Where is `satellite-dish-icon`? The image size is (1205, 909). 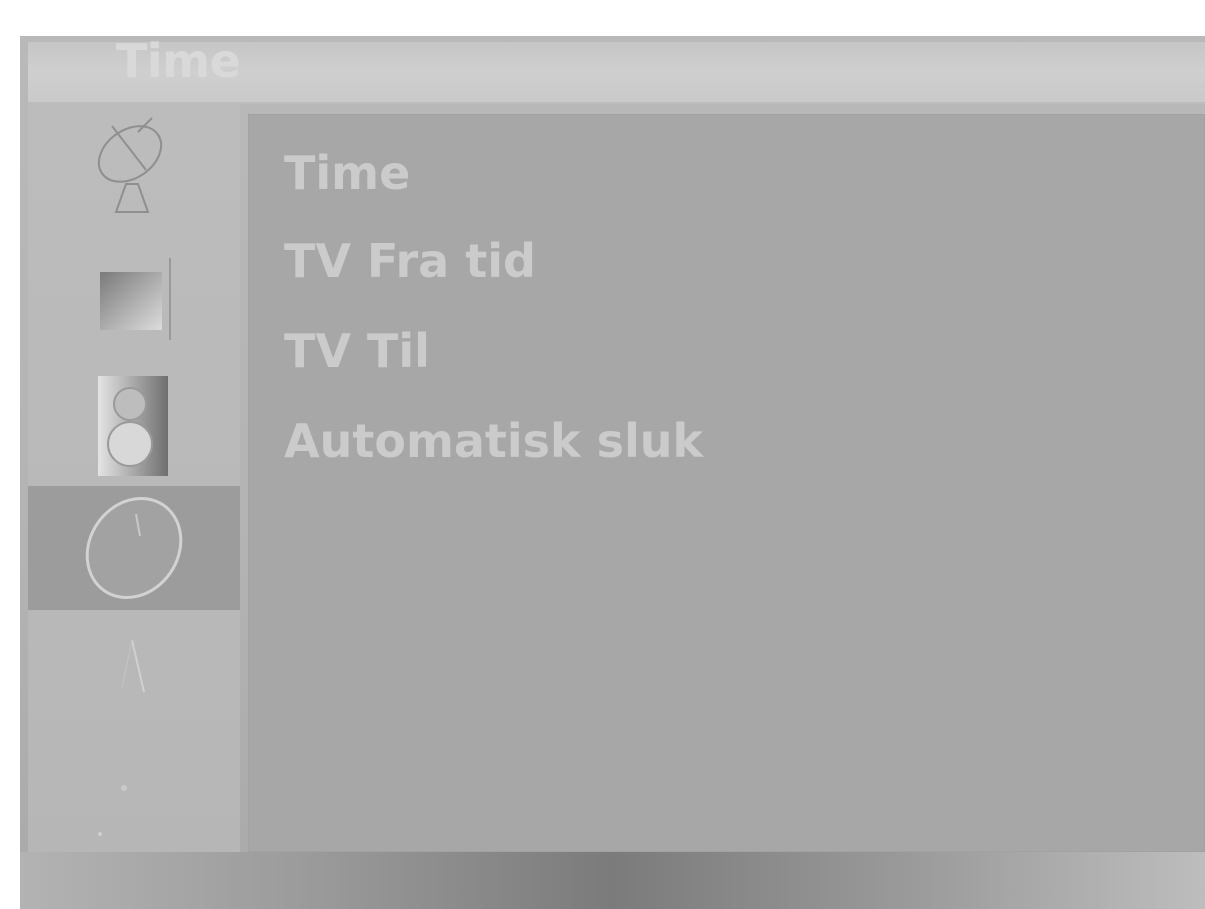
satellite-dish-icon is located at coordinates (130, 165).